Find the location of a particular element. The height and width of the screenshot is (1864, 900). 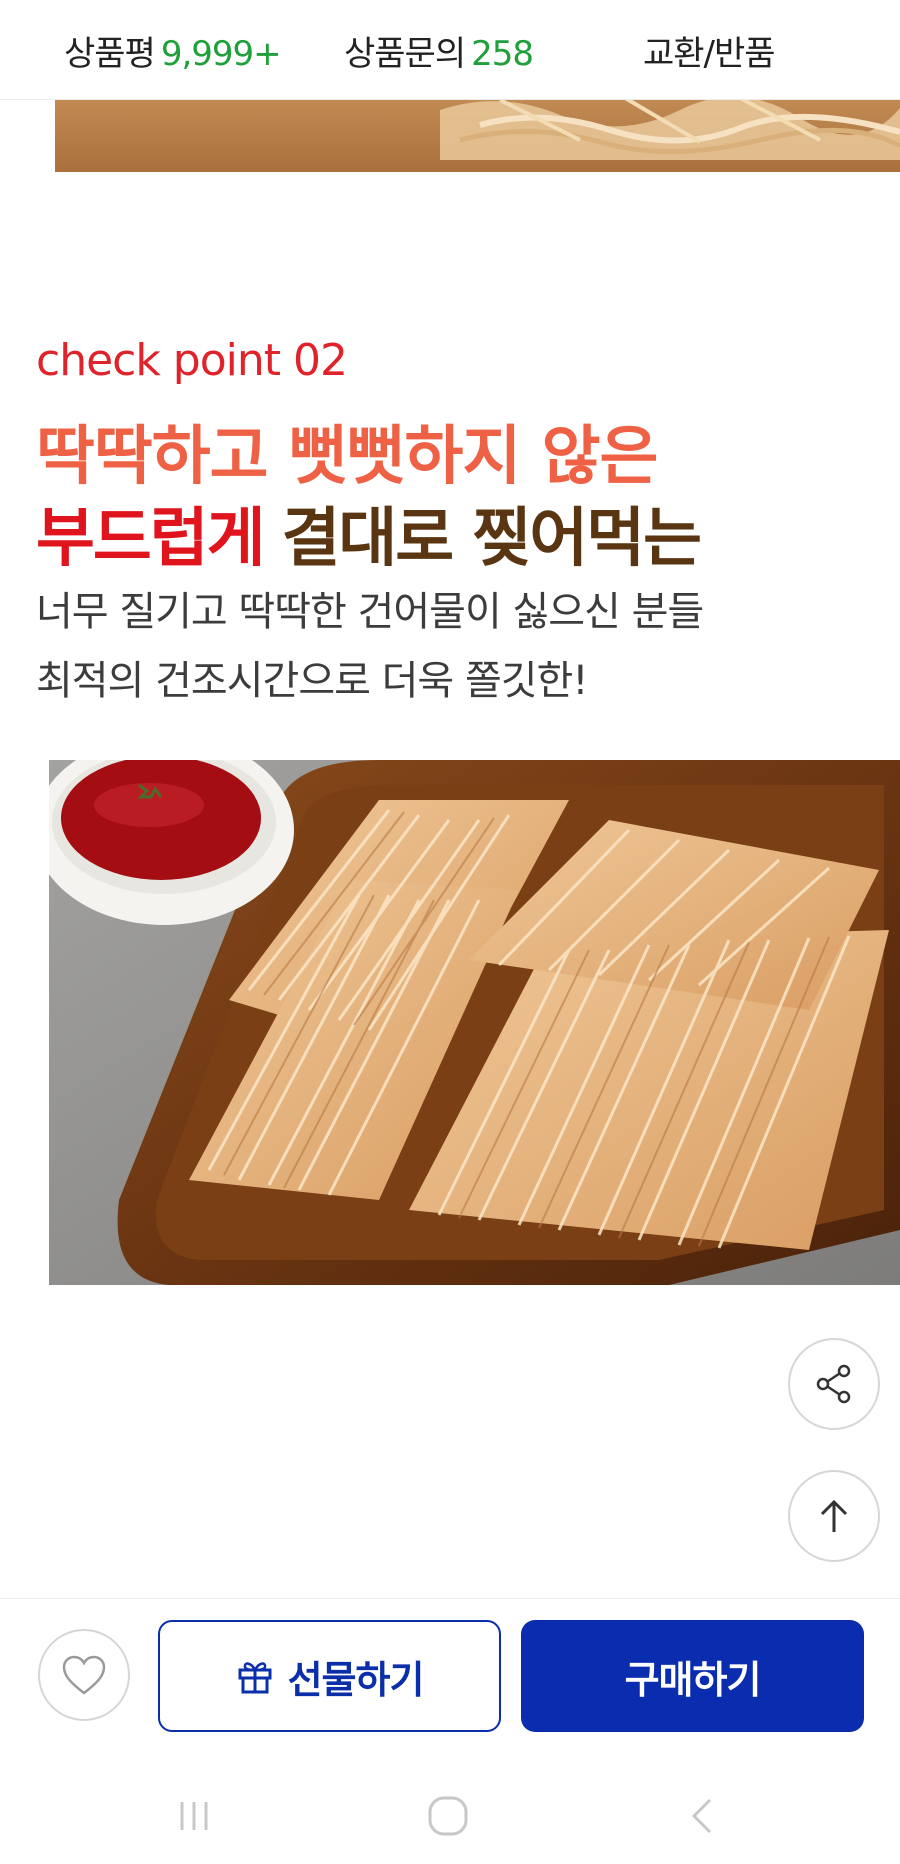

tab-reviews: 상품평 9,999+ is located at coordinates (173, 50).